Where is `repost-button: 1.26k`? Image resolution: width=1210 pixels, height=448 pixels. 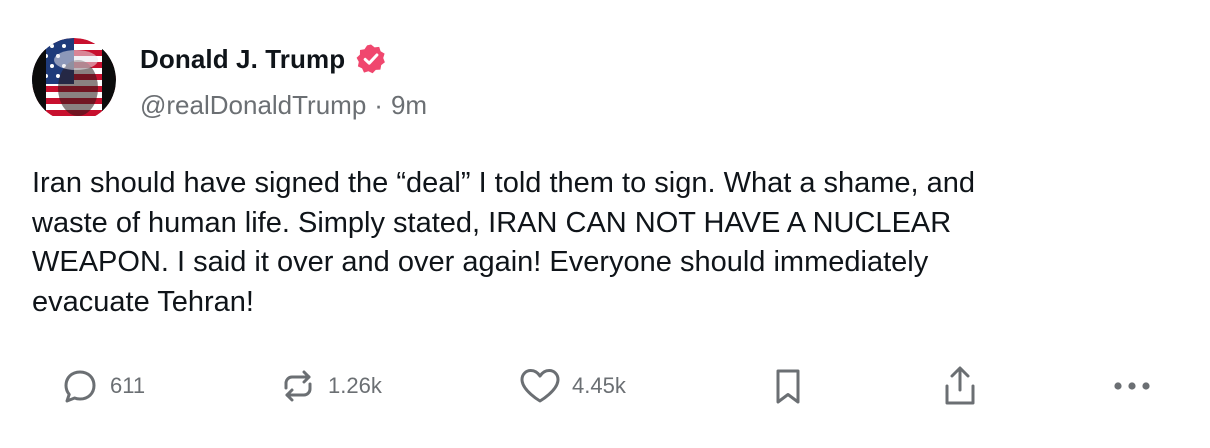 repost-button: 1.26k is located at coordinates (330, 386).